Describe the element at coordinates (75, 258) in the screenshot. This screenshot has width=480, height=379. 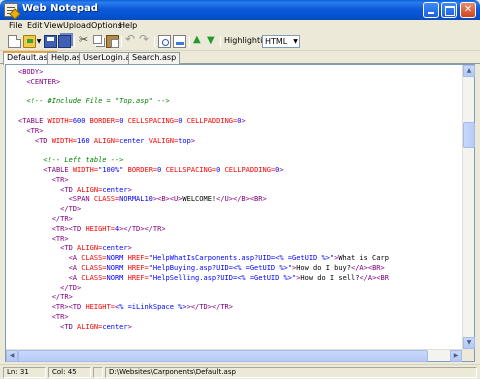
I see `code-token: <A` at that location.